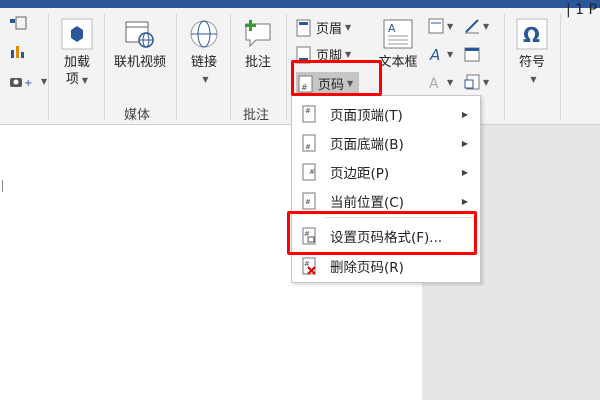 This screenshot has width=600, height=400. What do you see at coordinates (532, 53) in the screenshot?
I see `symbol-button: Ω 符号 ▼` at bounding box center [532, 53].